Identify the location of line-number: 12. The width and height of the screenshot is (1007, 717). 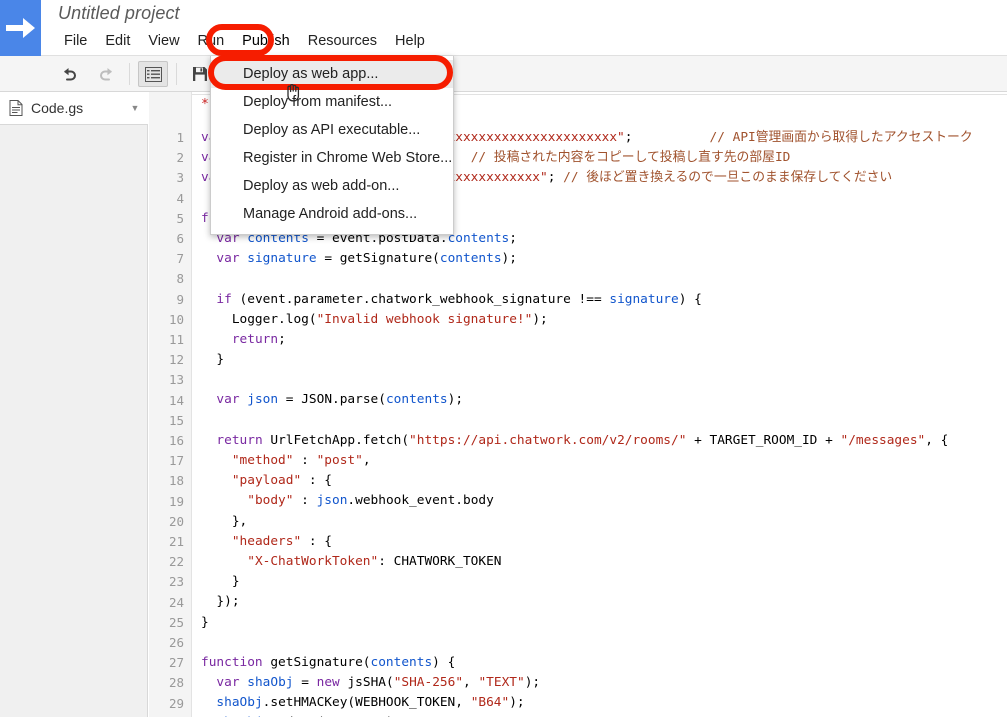
(176, 360).